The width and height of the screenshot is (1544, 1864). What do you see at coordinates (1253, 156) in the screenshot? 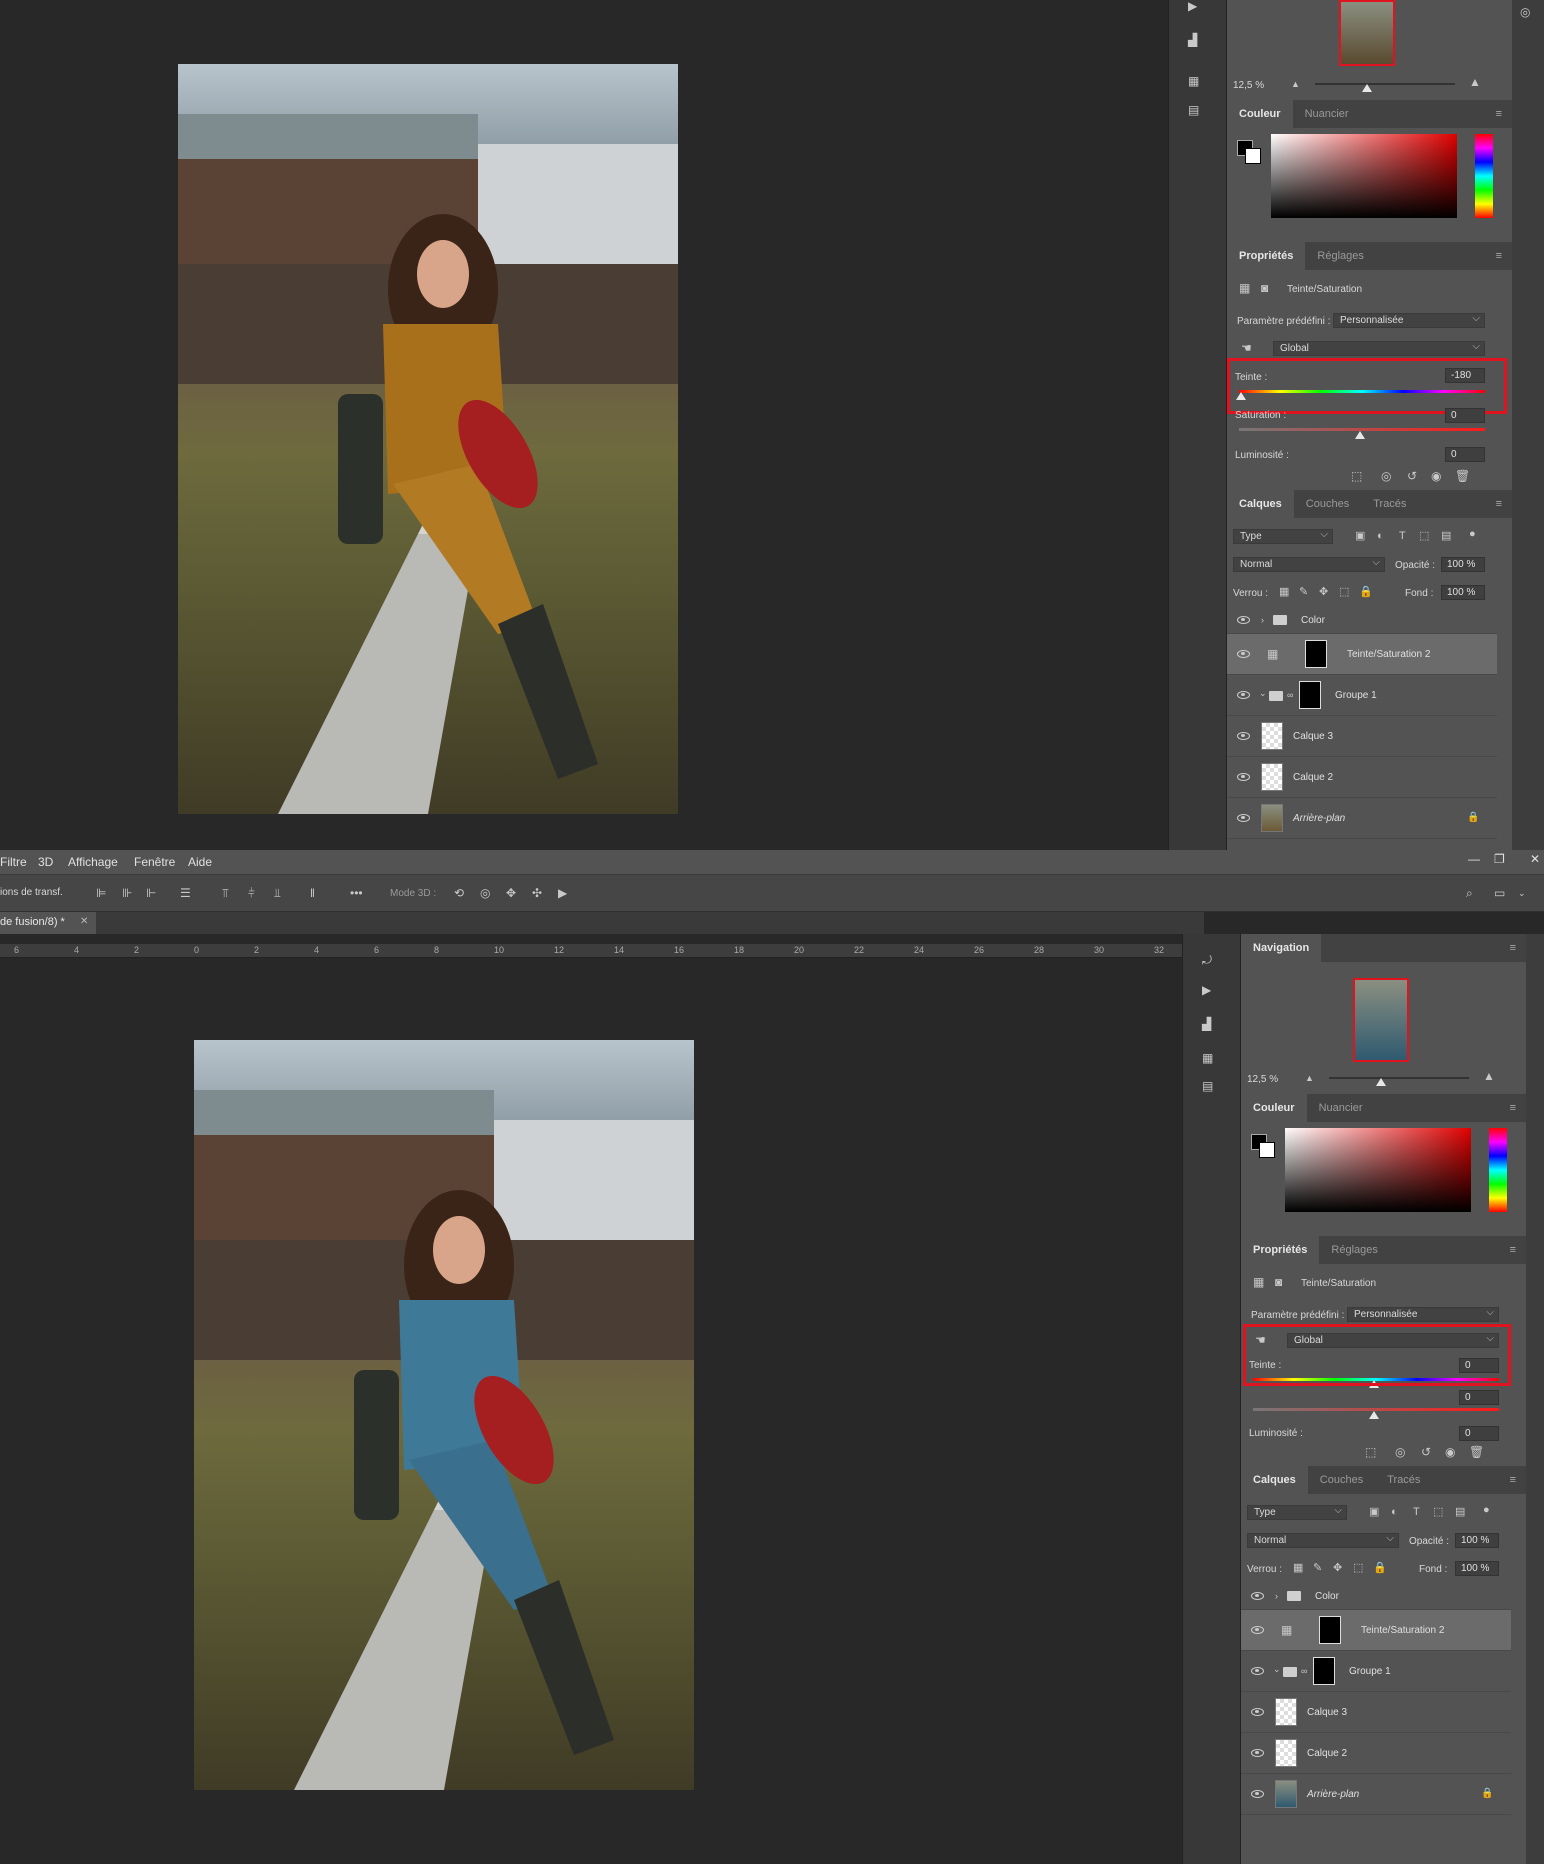
I see `background-swatch` at bounding box center [1253, 156].